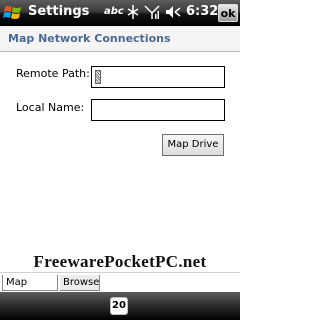 The image size is (320, 320). What do you see at coordinates (50, 107) in the screenshot?
I see `local-name-label: Local Name:` at bounding box center [50, 107].